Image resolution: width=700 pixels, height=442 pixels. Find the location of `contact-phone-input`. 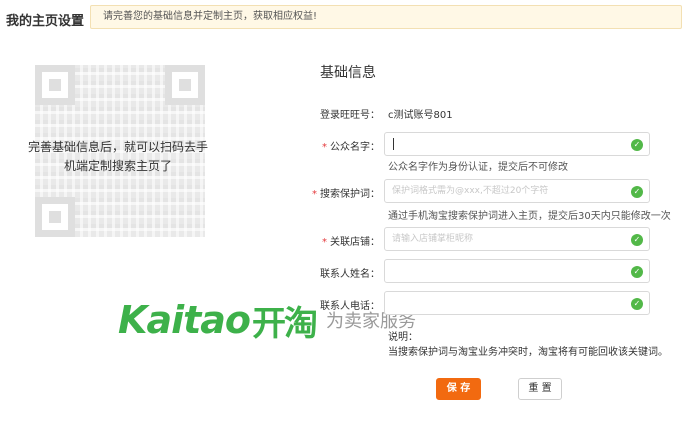

contact-phone-input is located at coordinates (500, 303).